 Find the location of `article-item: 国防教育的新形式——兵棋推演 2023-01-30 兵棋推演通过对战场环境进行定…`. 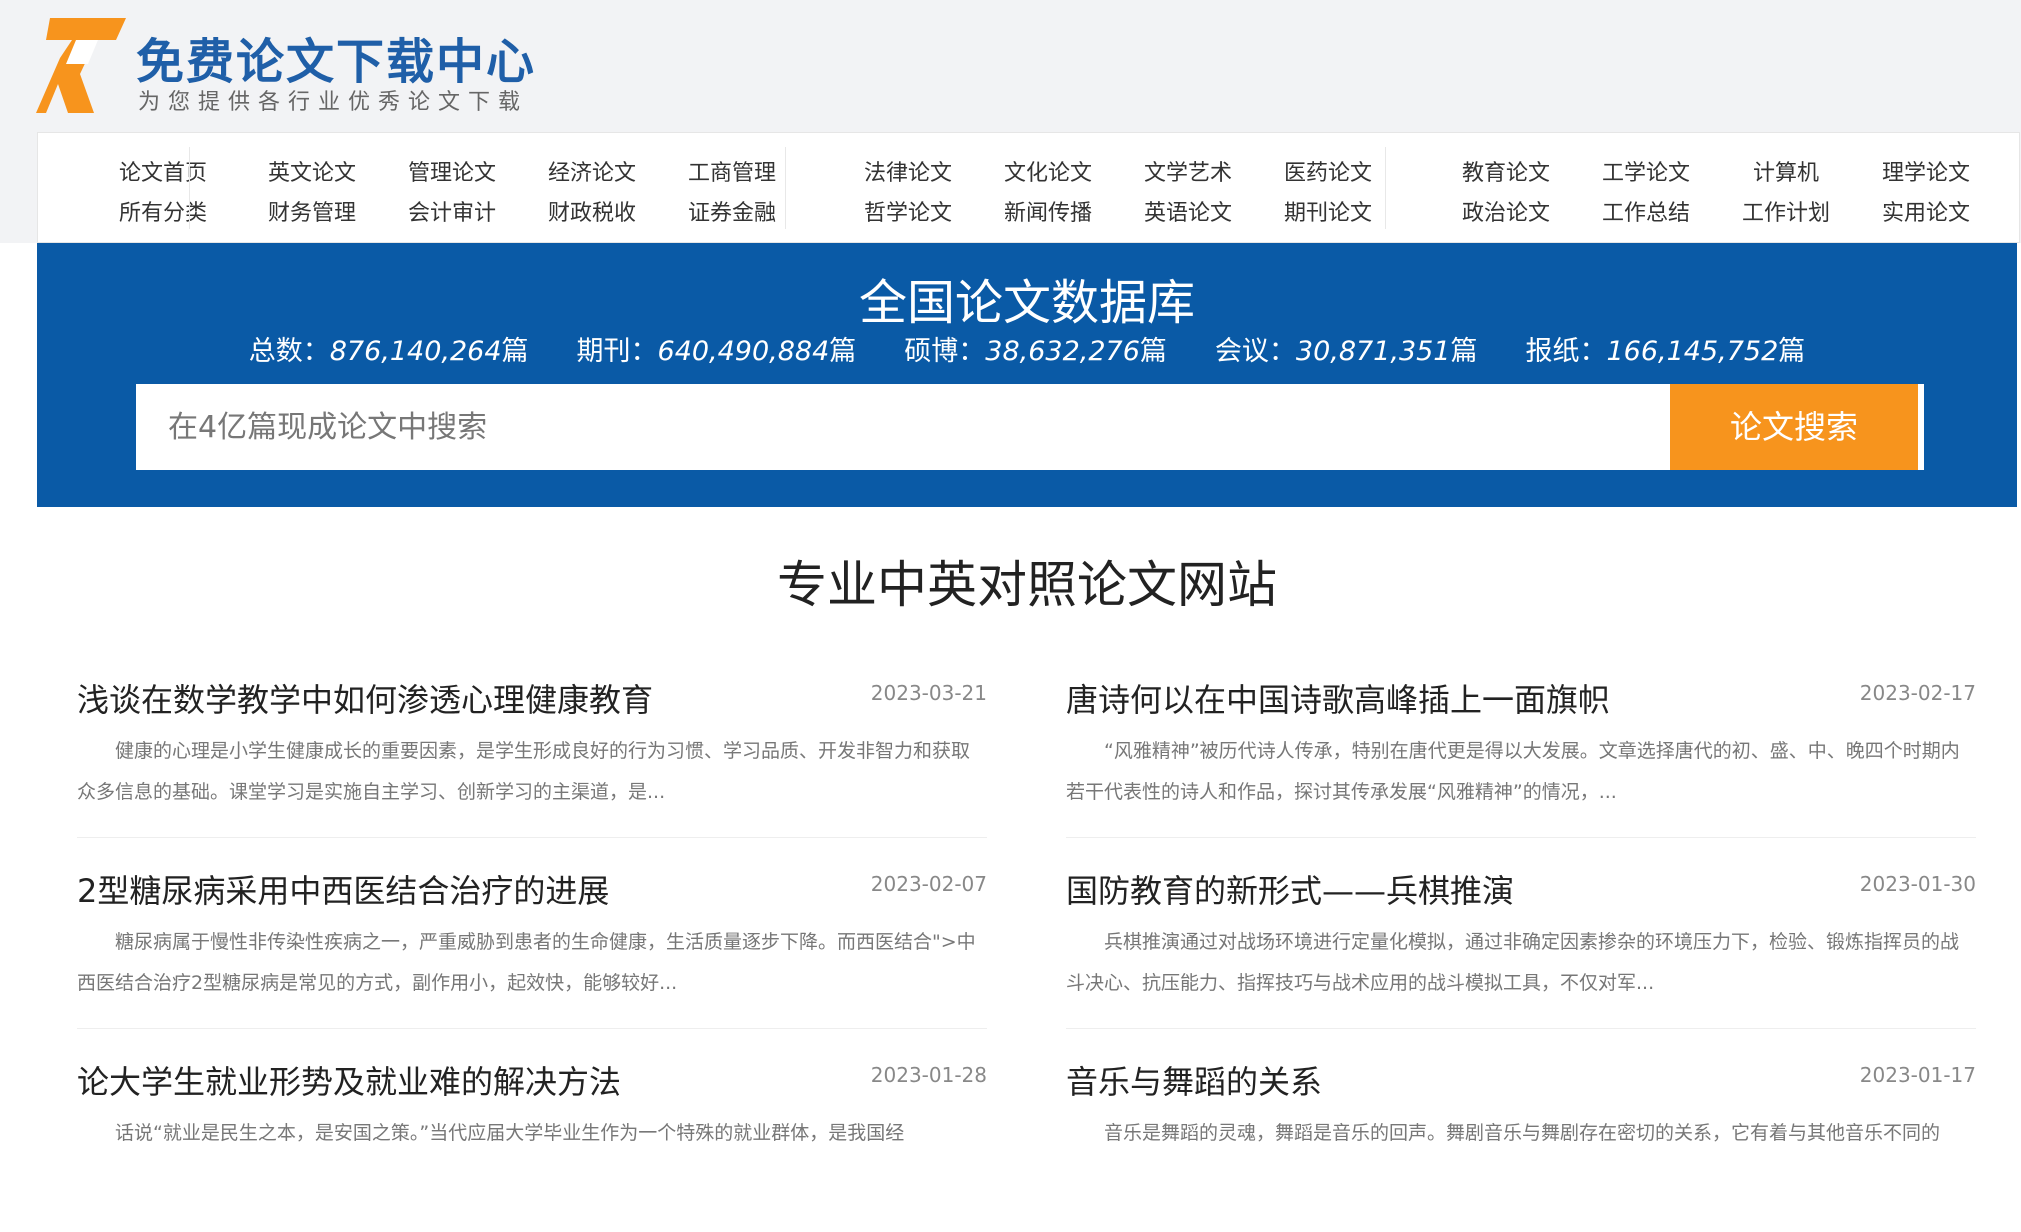

article-item: 国防教育的新形式——兵棋推演 2023-01-30 兵棋推演通过对战场环境进行定… is located at coordinates (1521, 953).